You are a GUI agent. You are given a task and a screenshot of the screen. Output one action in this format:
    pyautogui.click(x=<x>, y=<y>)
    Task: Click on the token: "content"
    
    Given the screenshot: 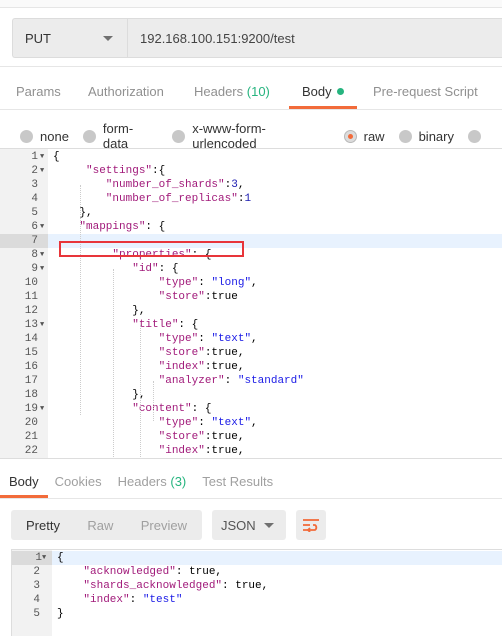 What is the action you would take?
    pyautogui.click(x=122, y=409)
    